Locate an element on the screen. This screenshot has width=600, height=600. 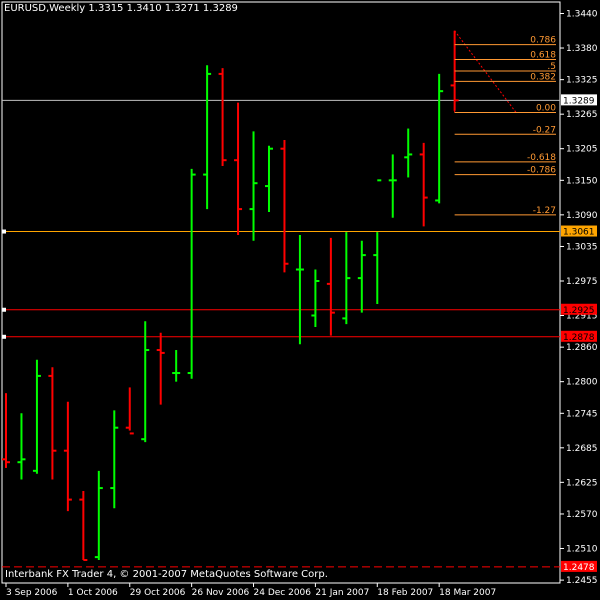
y-tick-label: 1.3440 is located at coordinates (582, 15).